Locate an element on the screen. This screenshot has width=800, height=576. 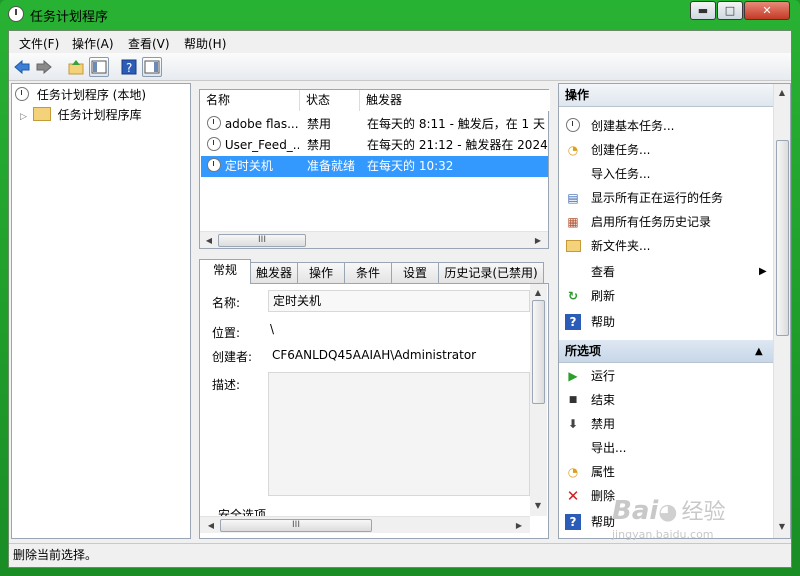
up-folder-icon is located at coordinates (76, 67).